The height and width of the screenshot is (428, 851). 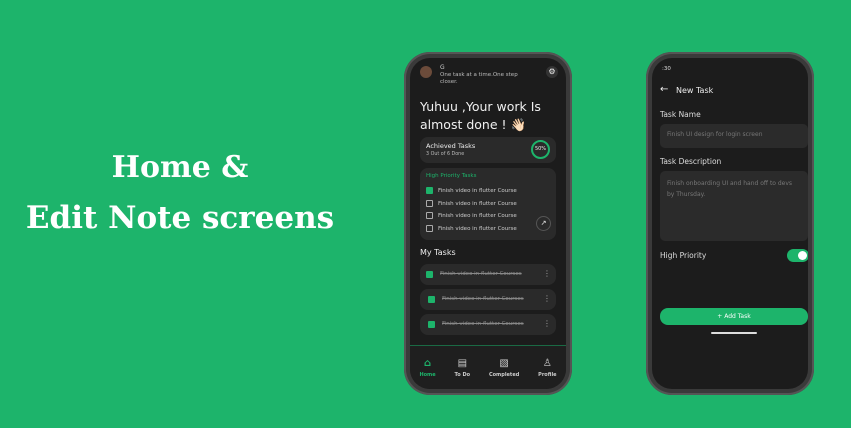 I want to click on achieved-card: Achieved Tasks 3 Out of 6 Done 50%, so click(x=488, y=150).